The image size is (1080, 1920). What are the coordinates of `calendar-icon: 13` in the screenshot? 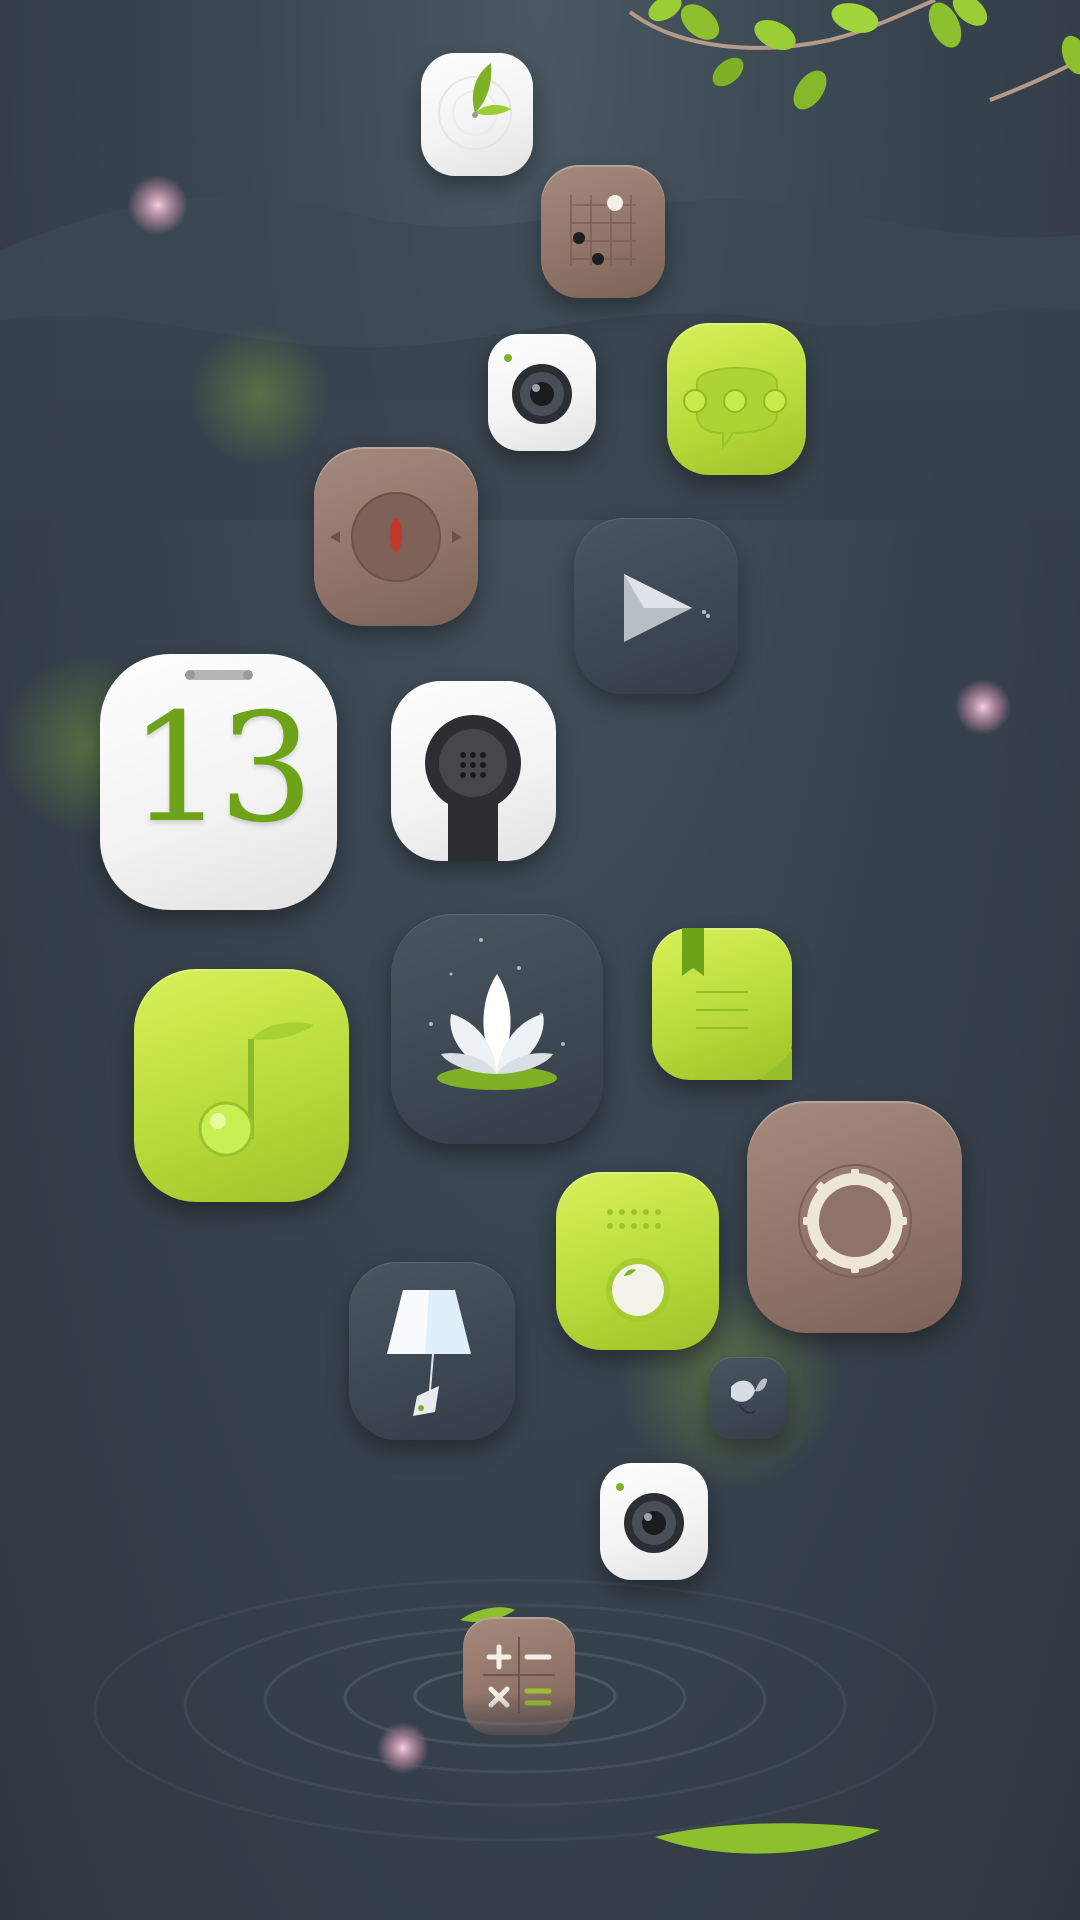 It's located at (218, 782).